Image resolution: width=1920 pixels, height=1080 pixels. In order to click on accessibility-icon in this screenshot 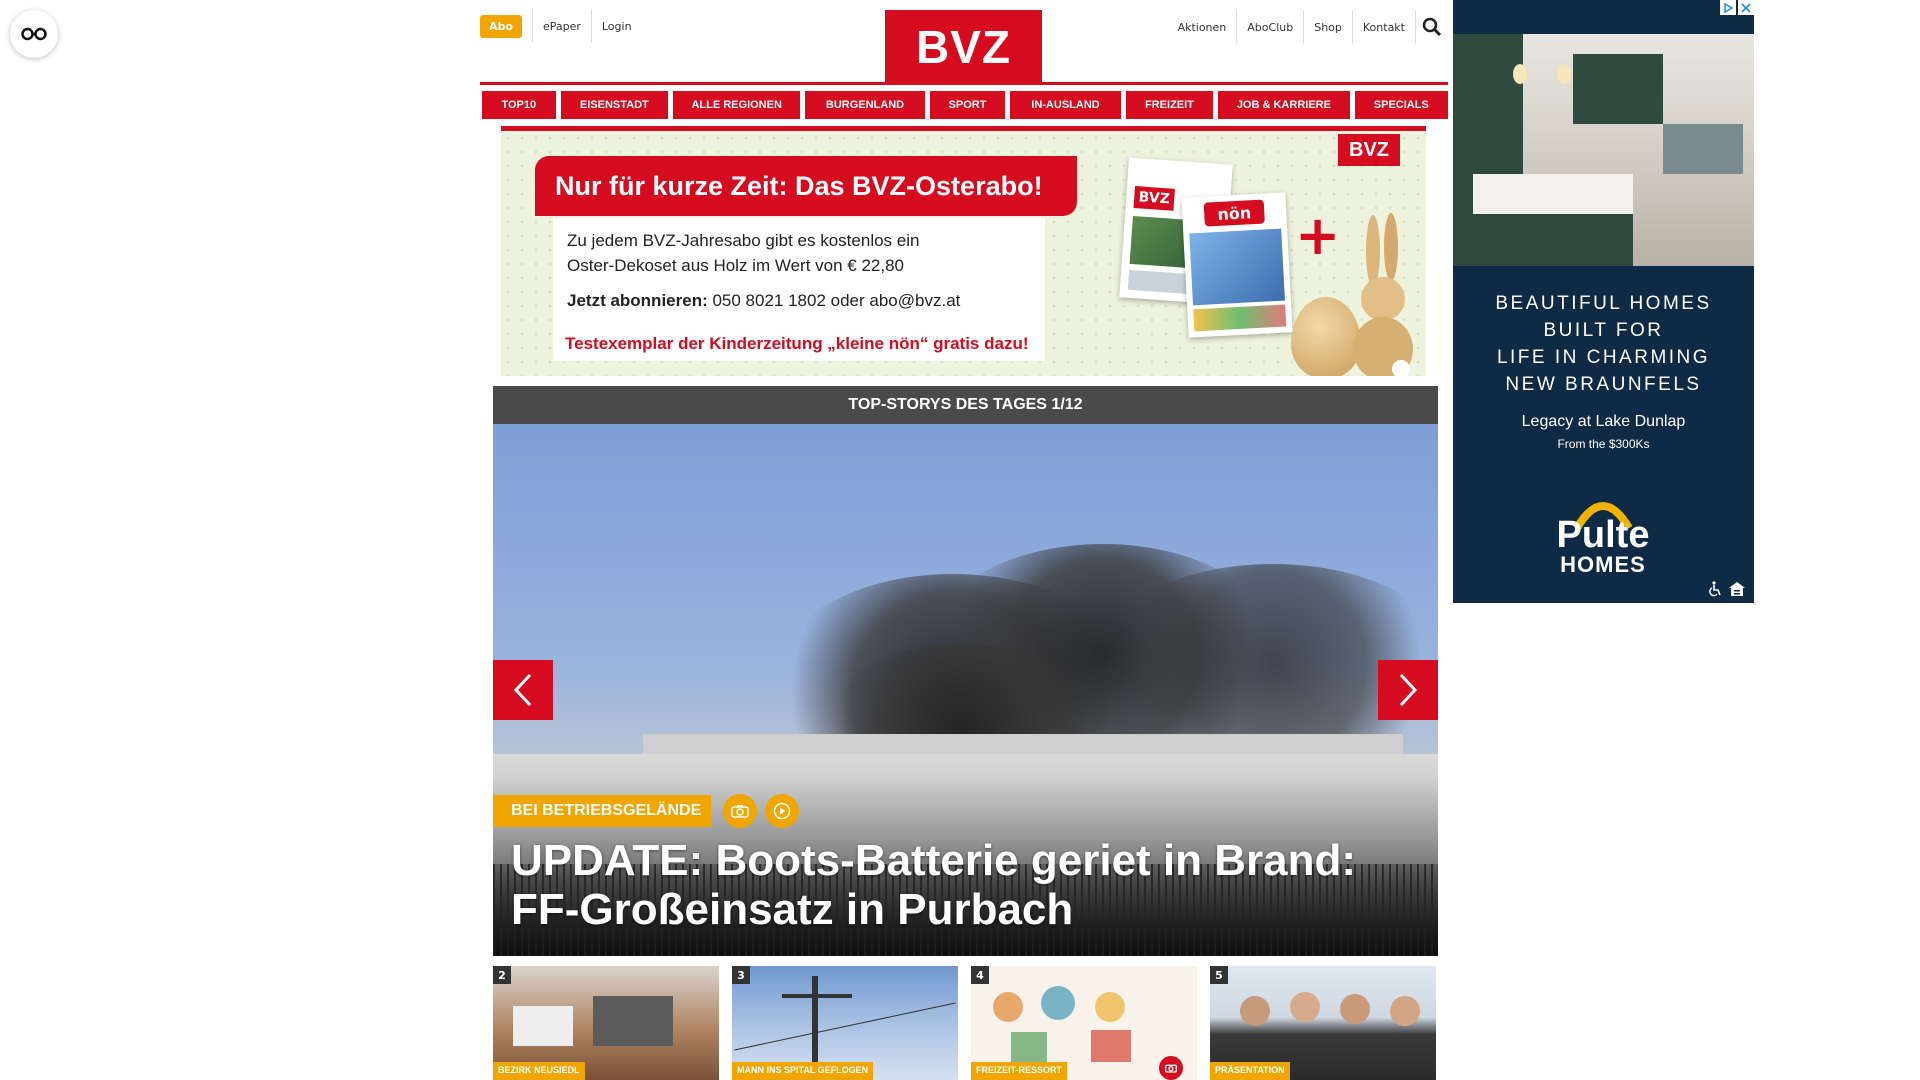, I will do `click(1715, 589)`.